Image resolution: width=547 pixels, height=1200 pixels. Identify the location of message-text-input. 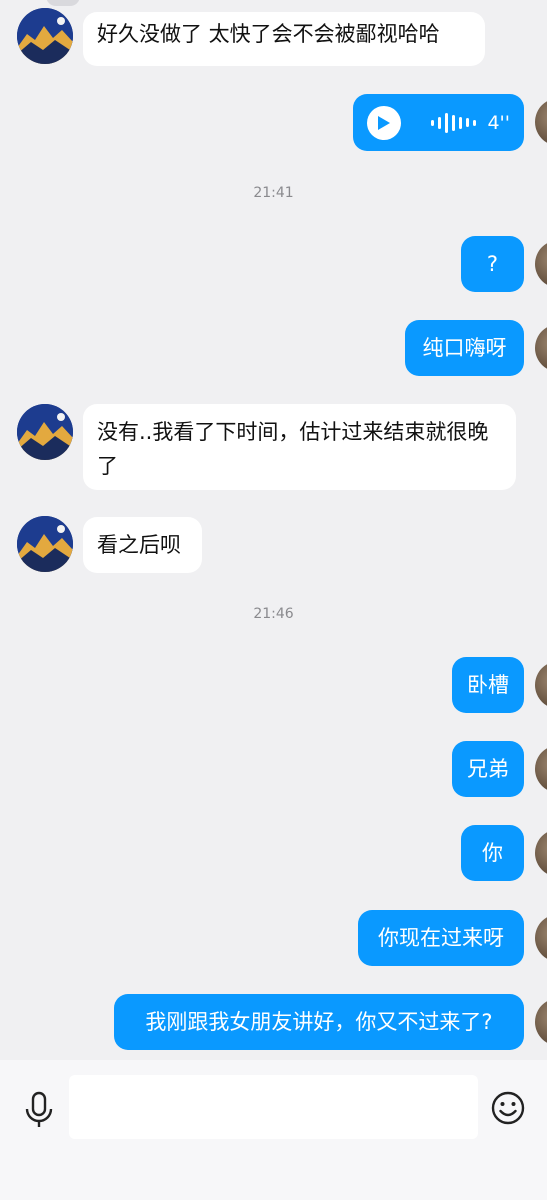
(273, 1107).